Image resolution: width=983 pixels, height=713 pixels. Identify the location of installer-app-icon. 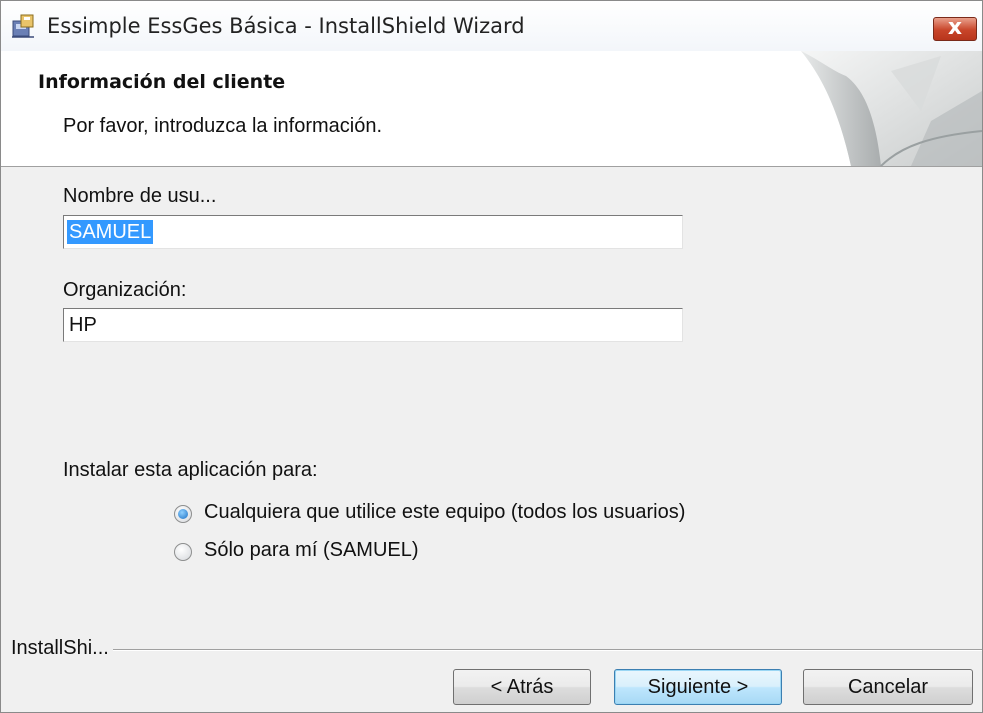
(23, 26).